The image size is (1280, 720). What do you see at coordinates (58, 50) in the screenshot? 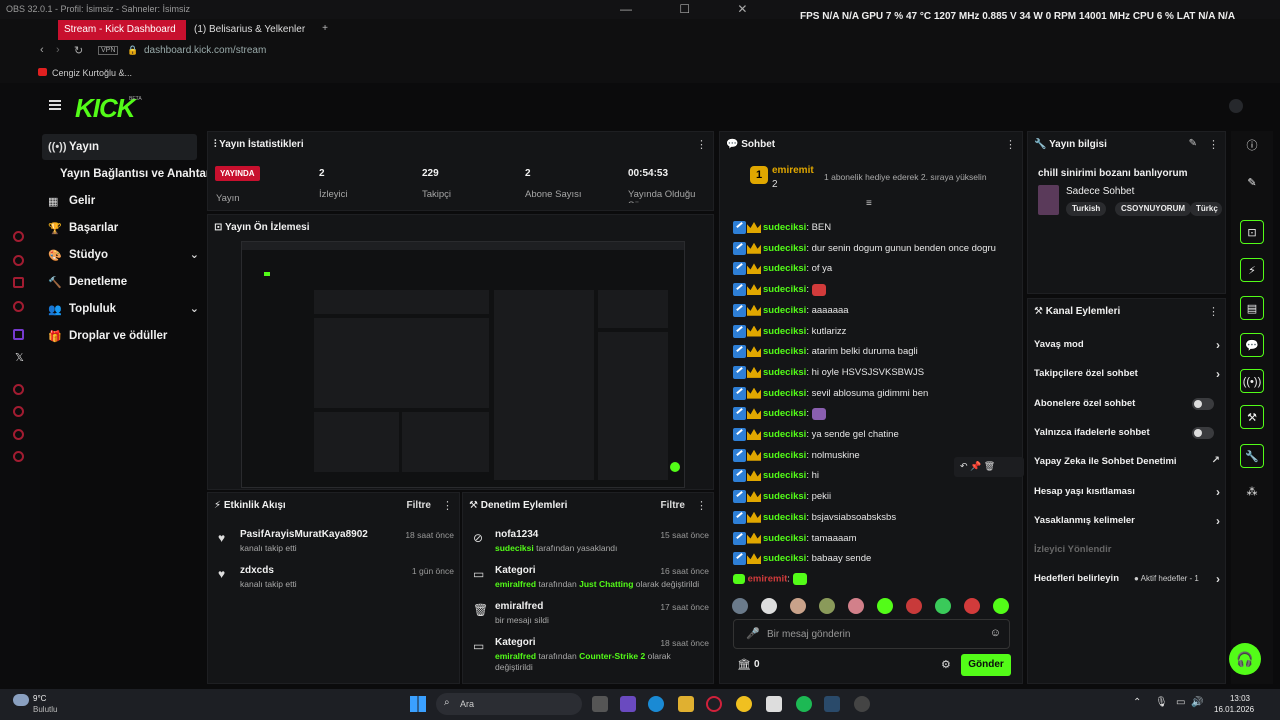
I see `forward-icon: ›` at bounding box center [58, 50].